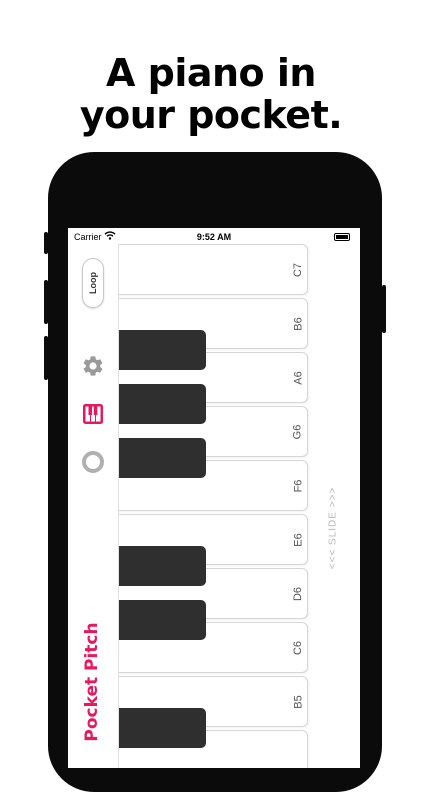 The width and height of the screenshot is (422, 792). What do you see at coordinates (298, 701) in the screenshot?
I see `key-label: B5` at bounding box center [298, 701].